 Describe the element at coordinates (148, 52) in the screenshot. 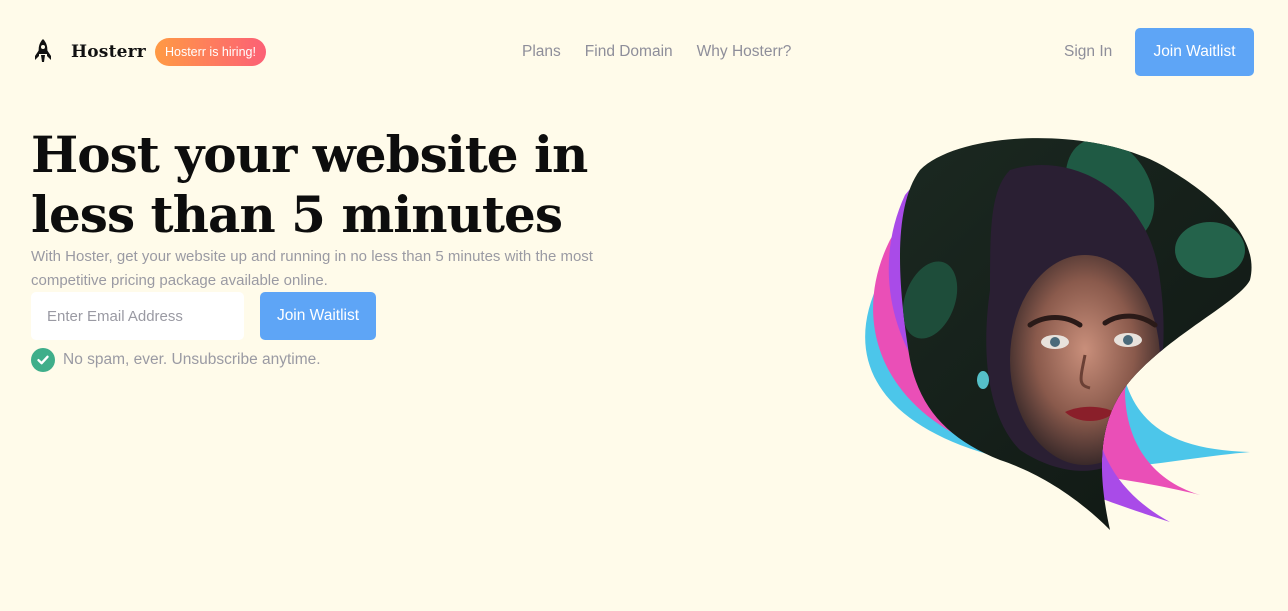

I see `brand: Hosterr Hosterr is hiring!` at that location.